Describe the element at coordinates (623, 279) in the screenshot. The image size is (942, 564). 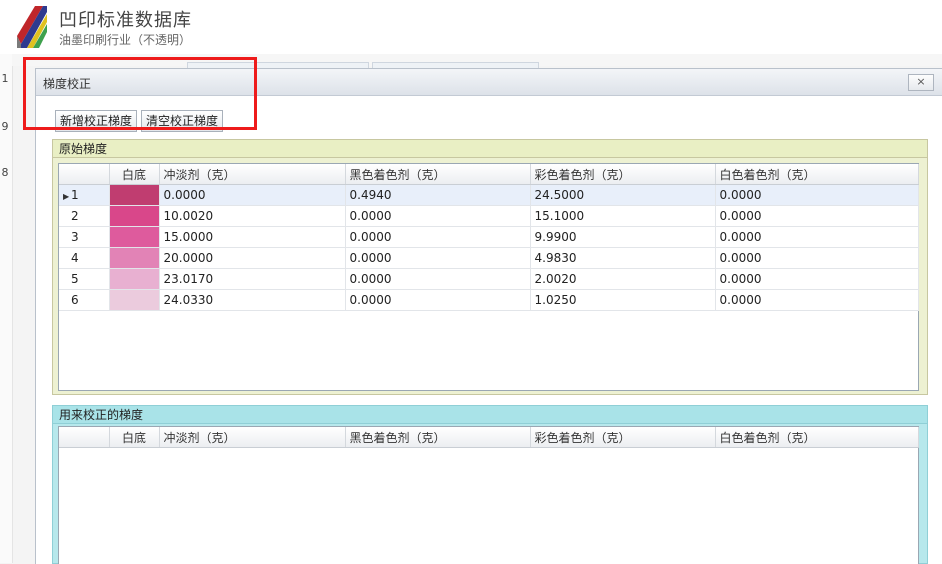
I see `cell-color: 2.0020` at that location.